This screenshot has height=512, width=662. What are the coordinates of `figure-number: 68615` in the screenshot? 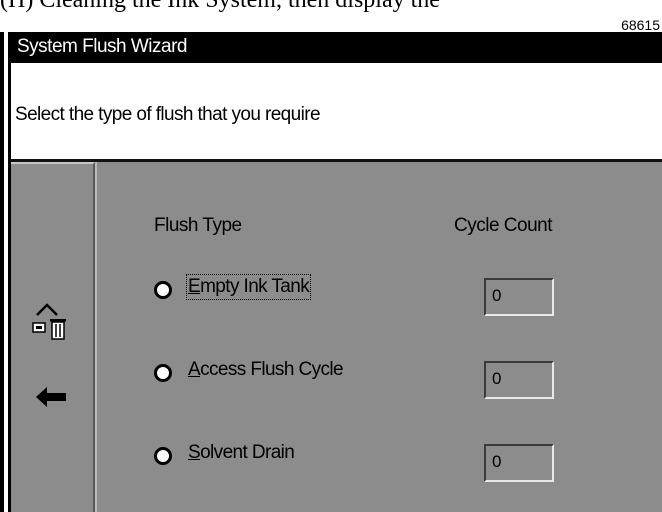 It's located at (640, 25).